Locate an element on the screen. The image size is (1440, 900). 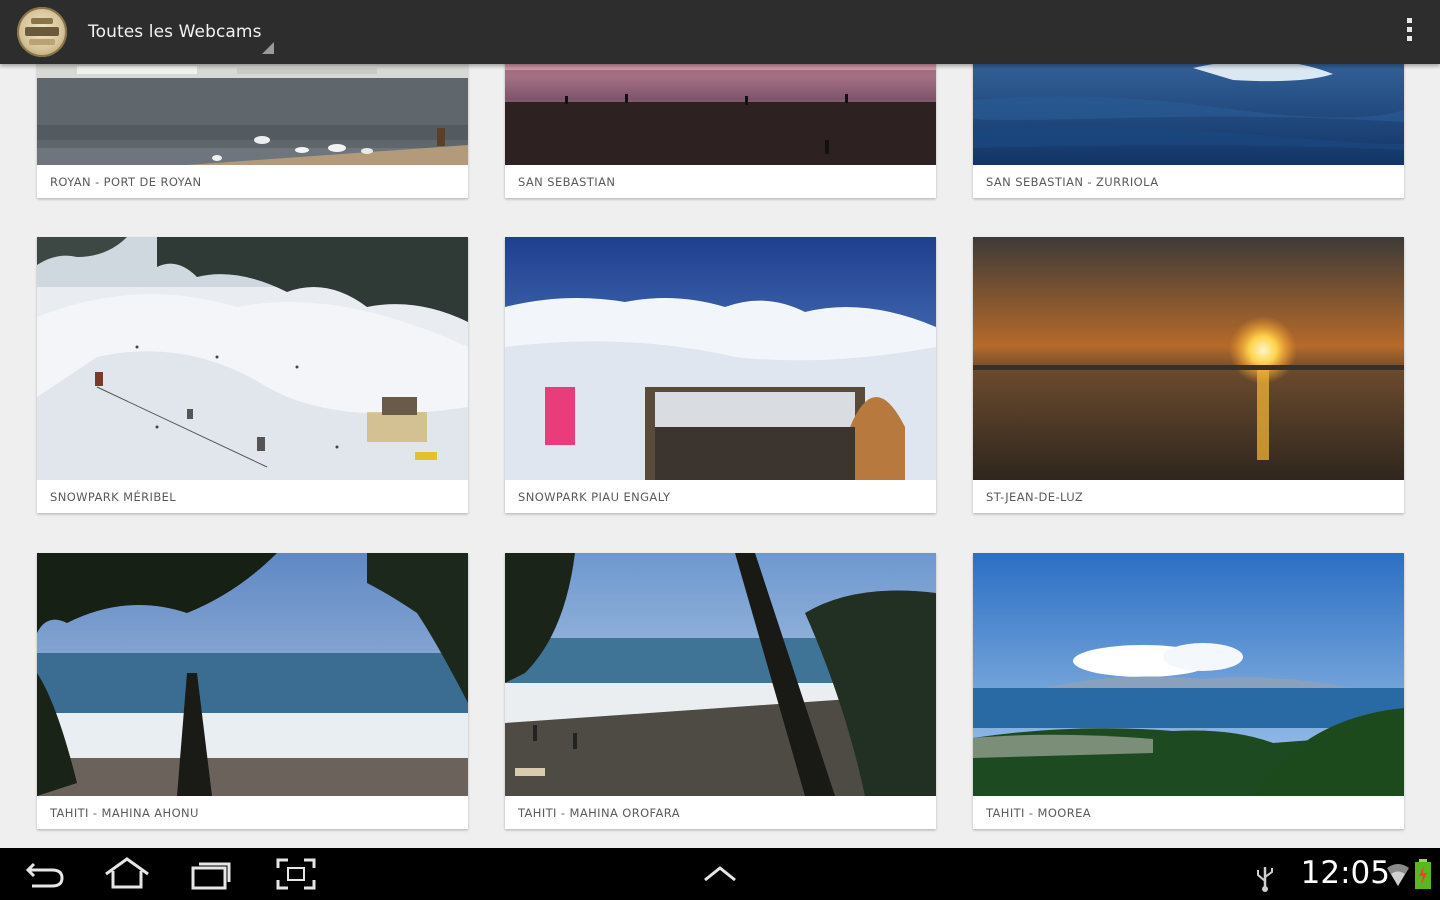
webcam-card: TAHITI - MOOREA is located at coordinates (1188, 691).